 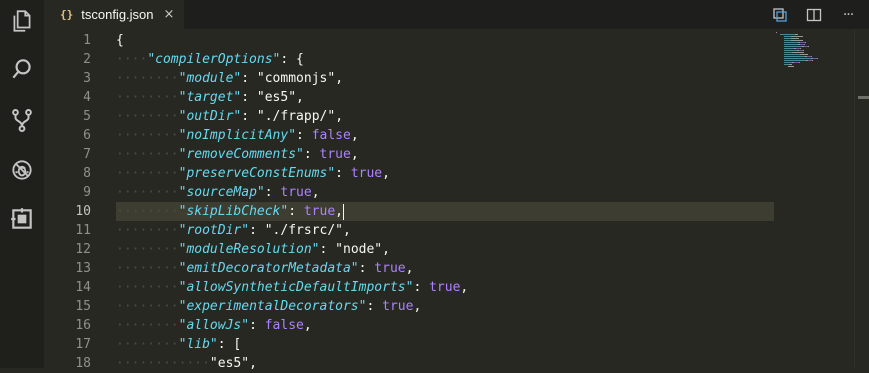 What do you see at coordinates (83, 249) in the screenshot?
I see `line-number: 12` at bounding box center [83, 249].